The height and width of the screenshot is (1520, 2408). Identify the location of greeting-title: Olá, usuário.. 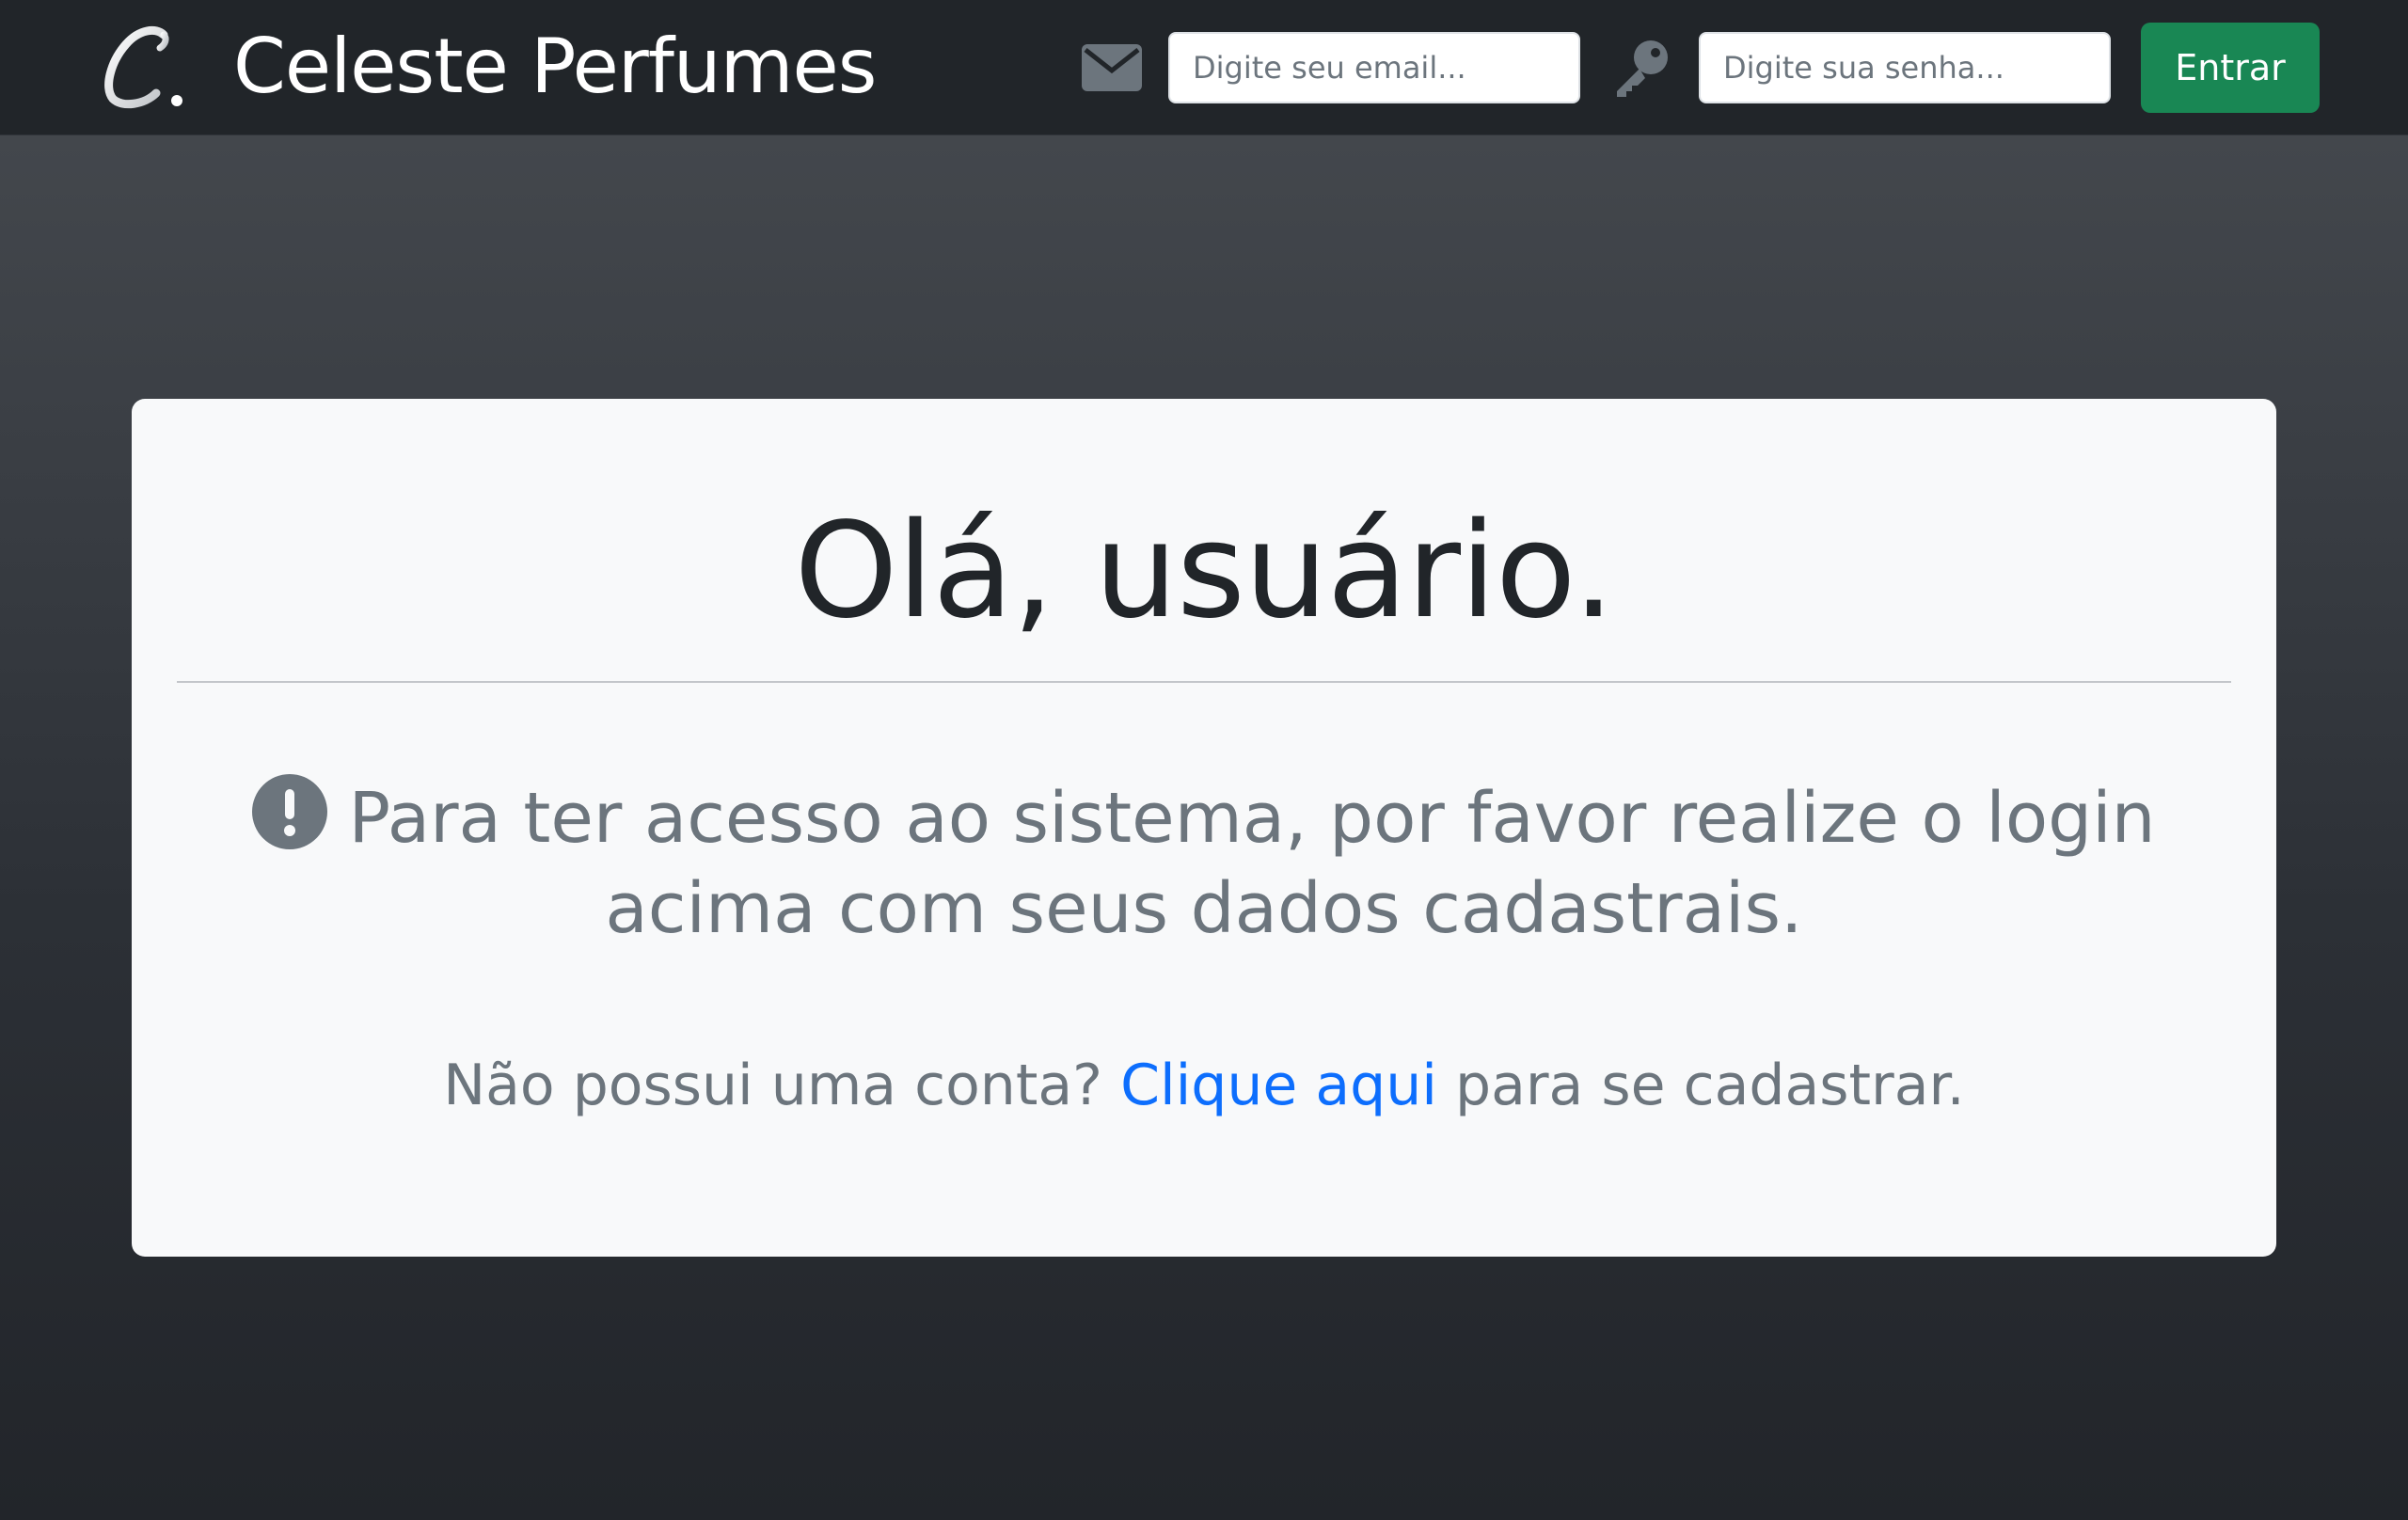
(1204, 571).